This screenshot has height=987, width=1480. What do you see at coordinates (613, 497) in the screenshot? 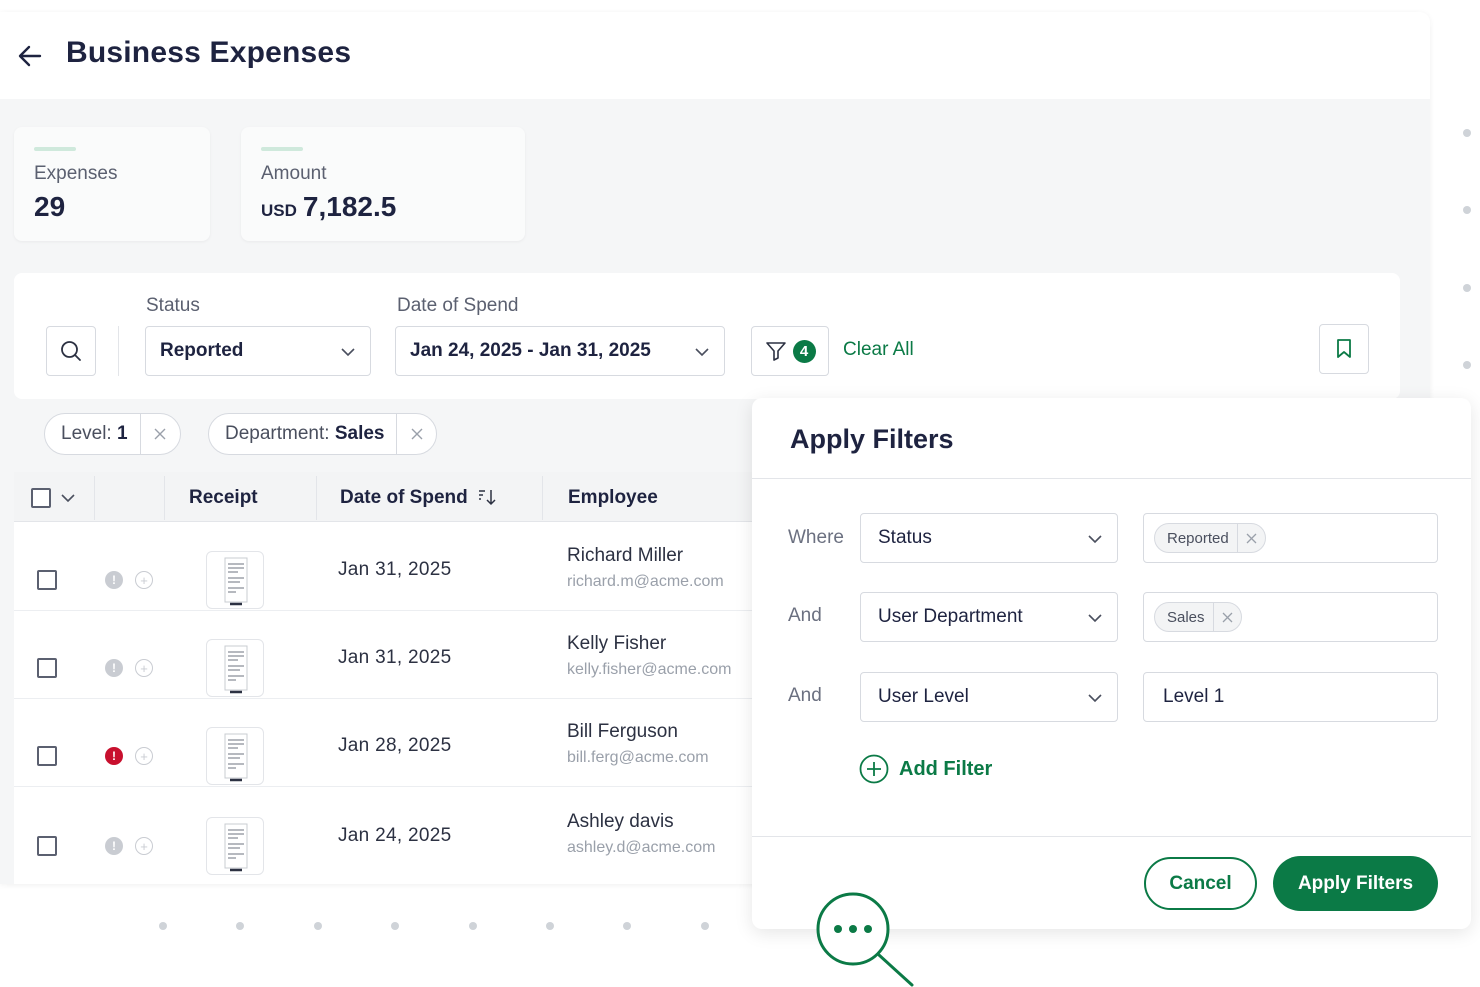
I see `column-header-employee: Employee` at bounding box center [613, 497].